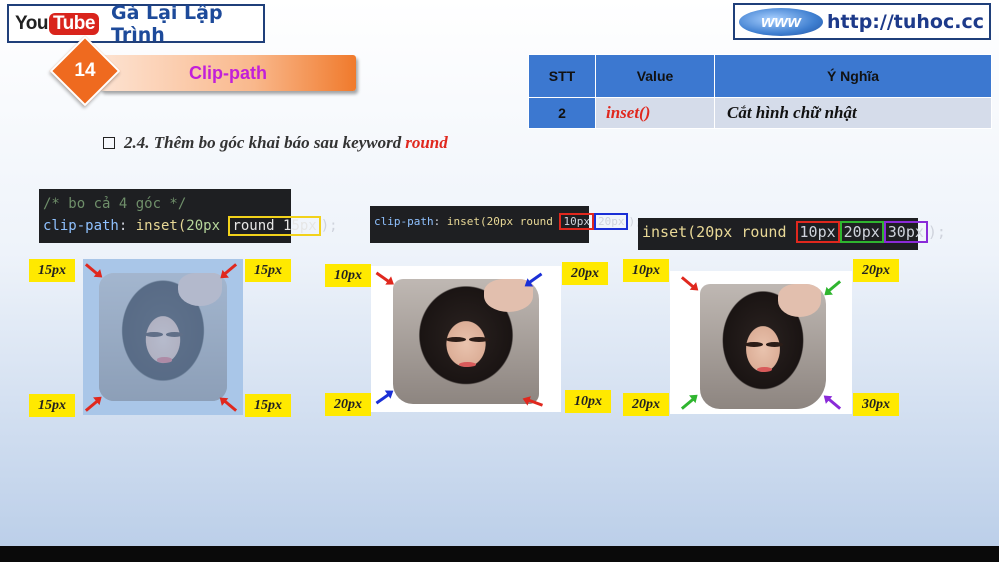 The image size is (999, 562). Describe the element at coordinates (31, 23) in the screenshot. I see `youtube-logo-you: You` at that location.